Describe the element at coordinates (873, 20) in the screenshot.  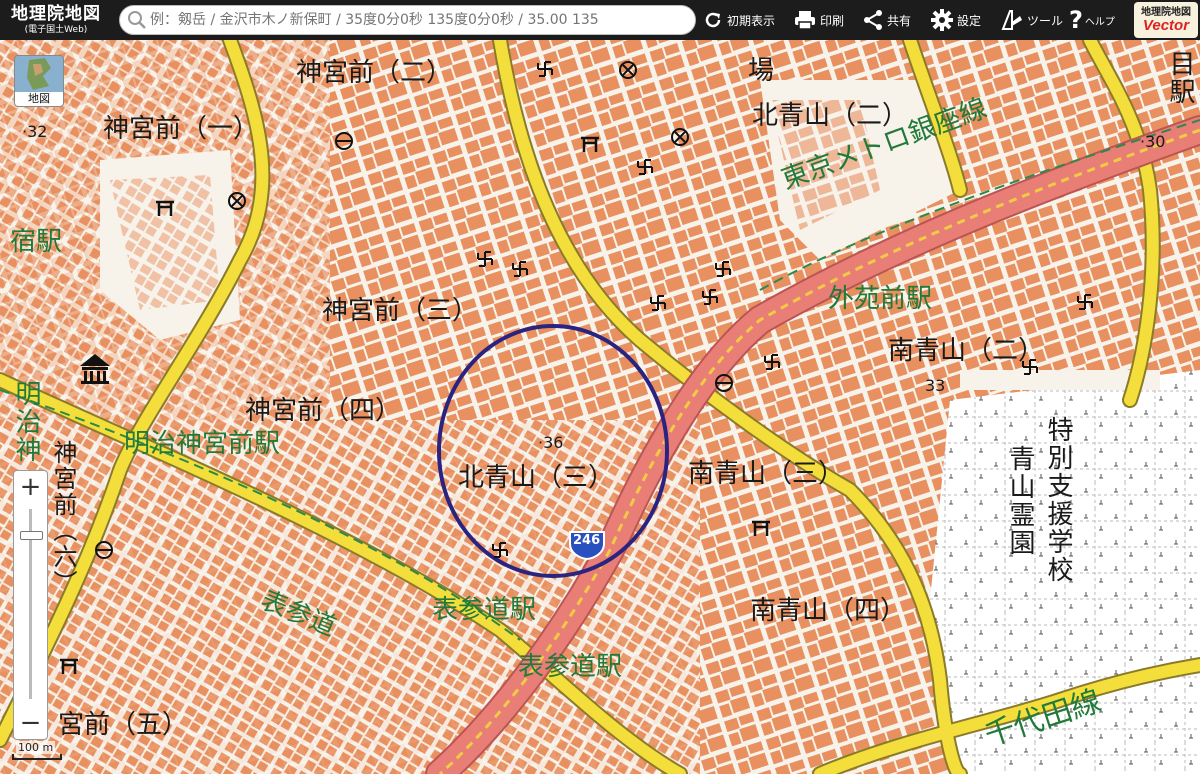
I see `share-icon` at that location.